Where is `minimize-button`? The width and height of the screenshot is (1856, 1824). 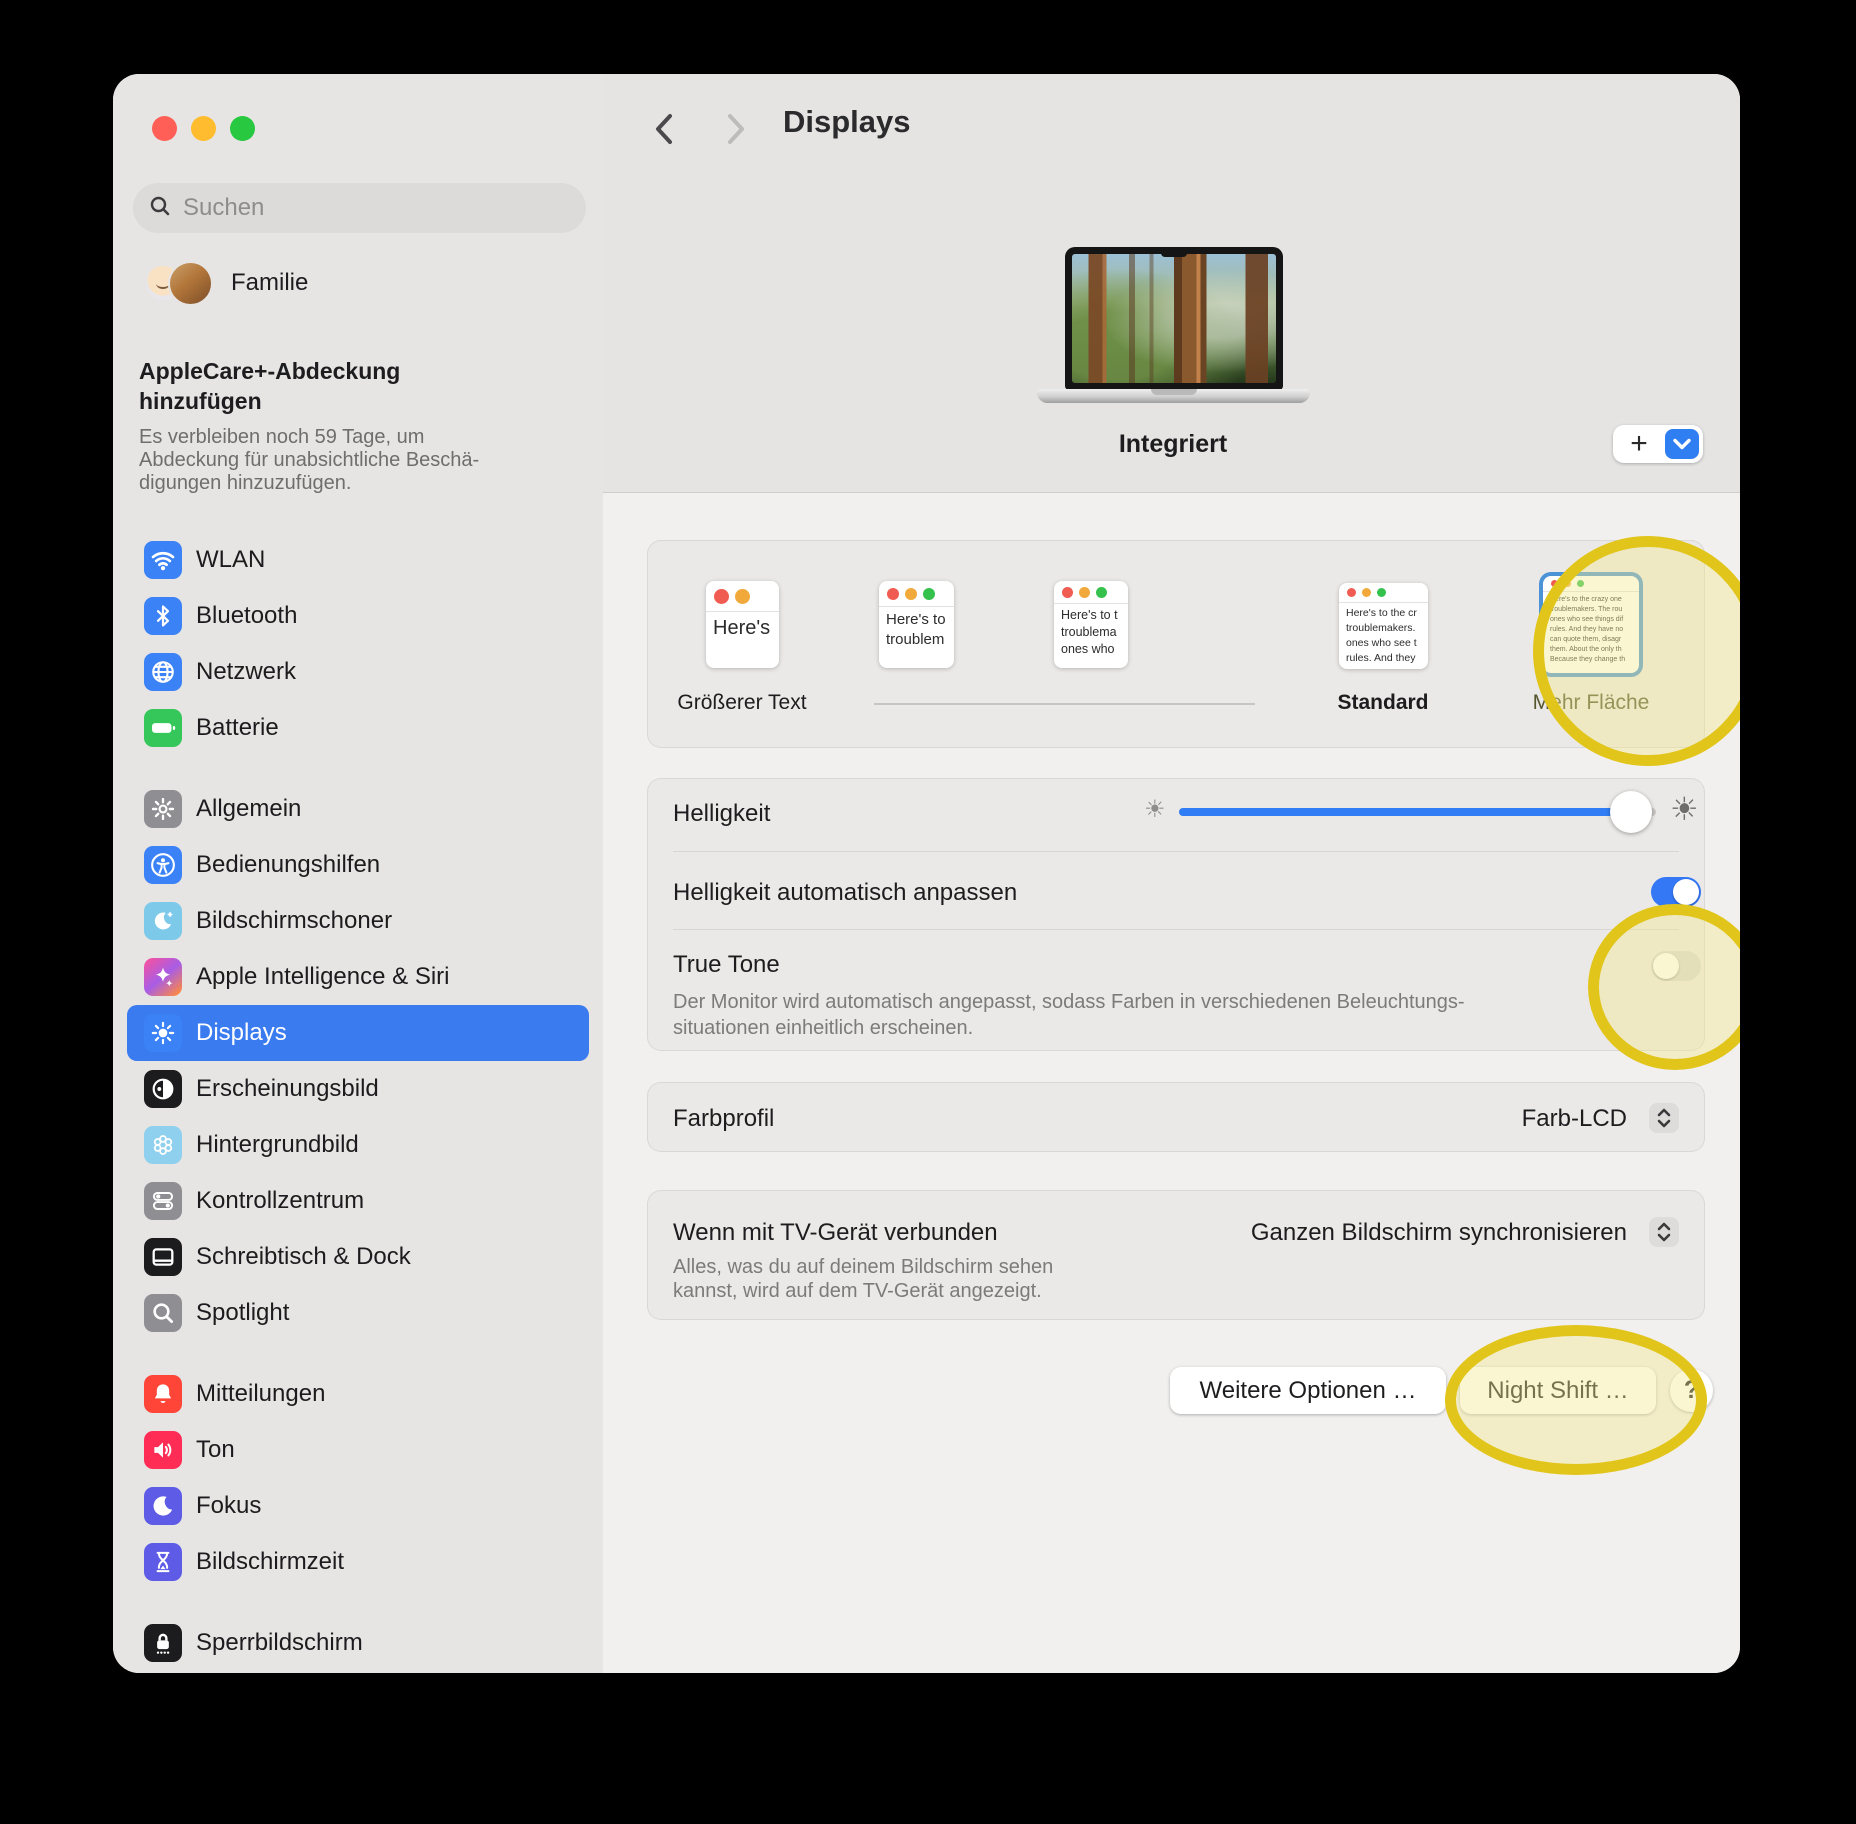
minimize-button is located at coordinates (203, 128).